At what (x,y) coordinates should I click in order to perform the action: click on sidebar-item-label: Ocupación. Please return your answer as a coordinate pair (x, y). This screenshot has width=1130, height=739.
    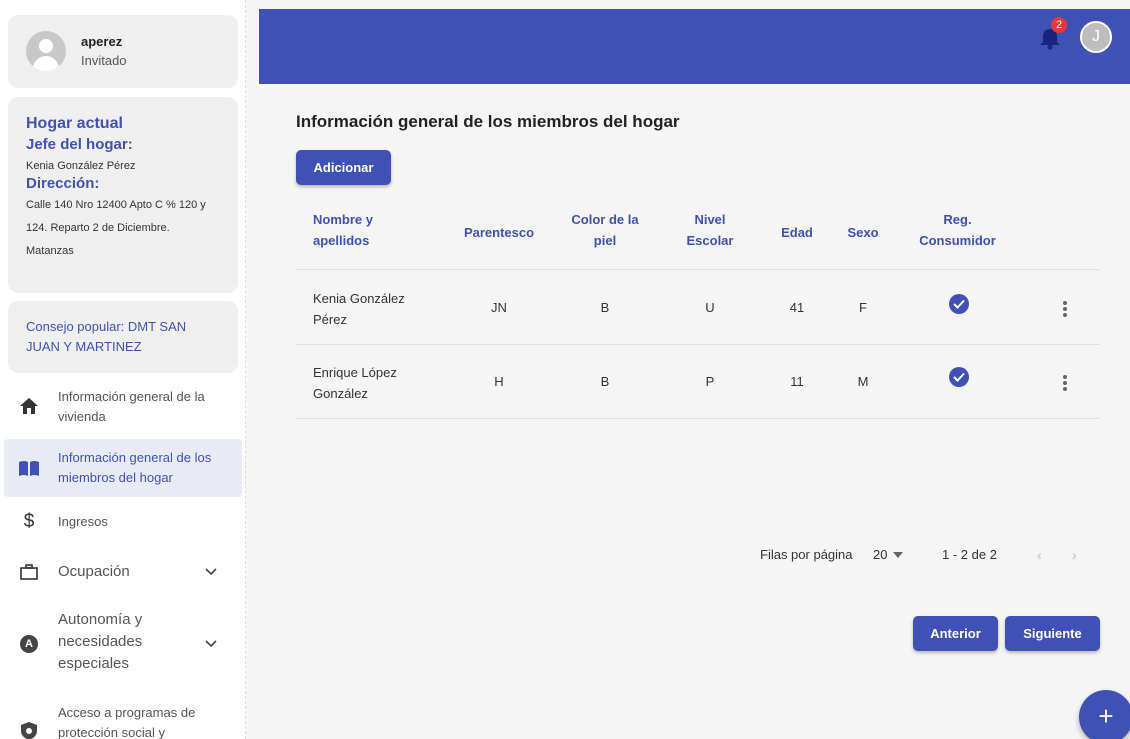
    Looking at the image, I should click on (94, 571).